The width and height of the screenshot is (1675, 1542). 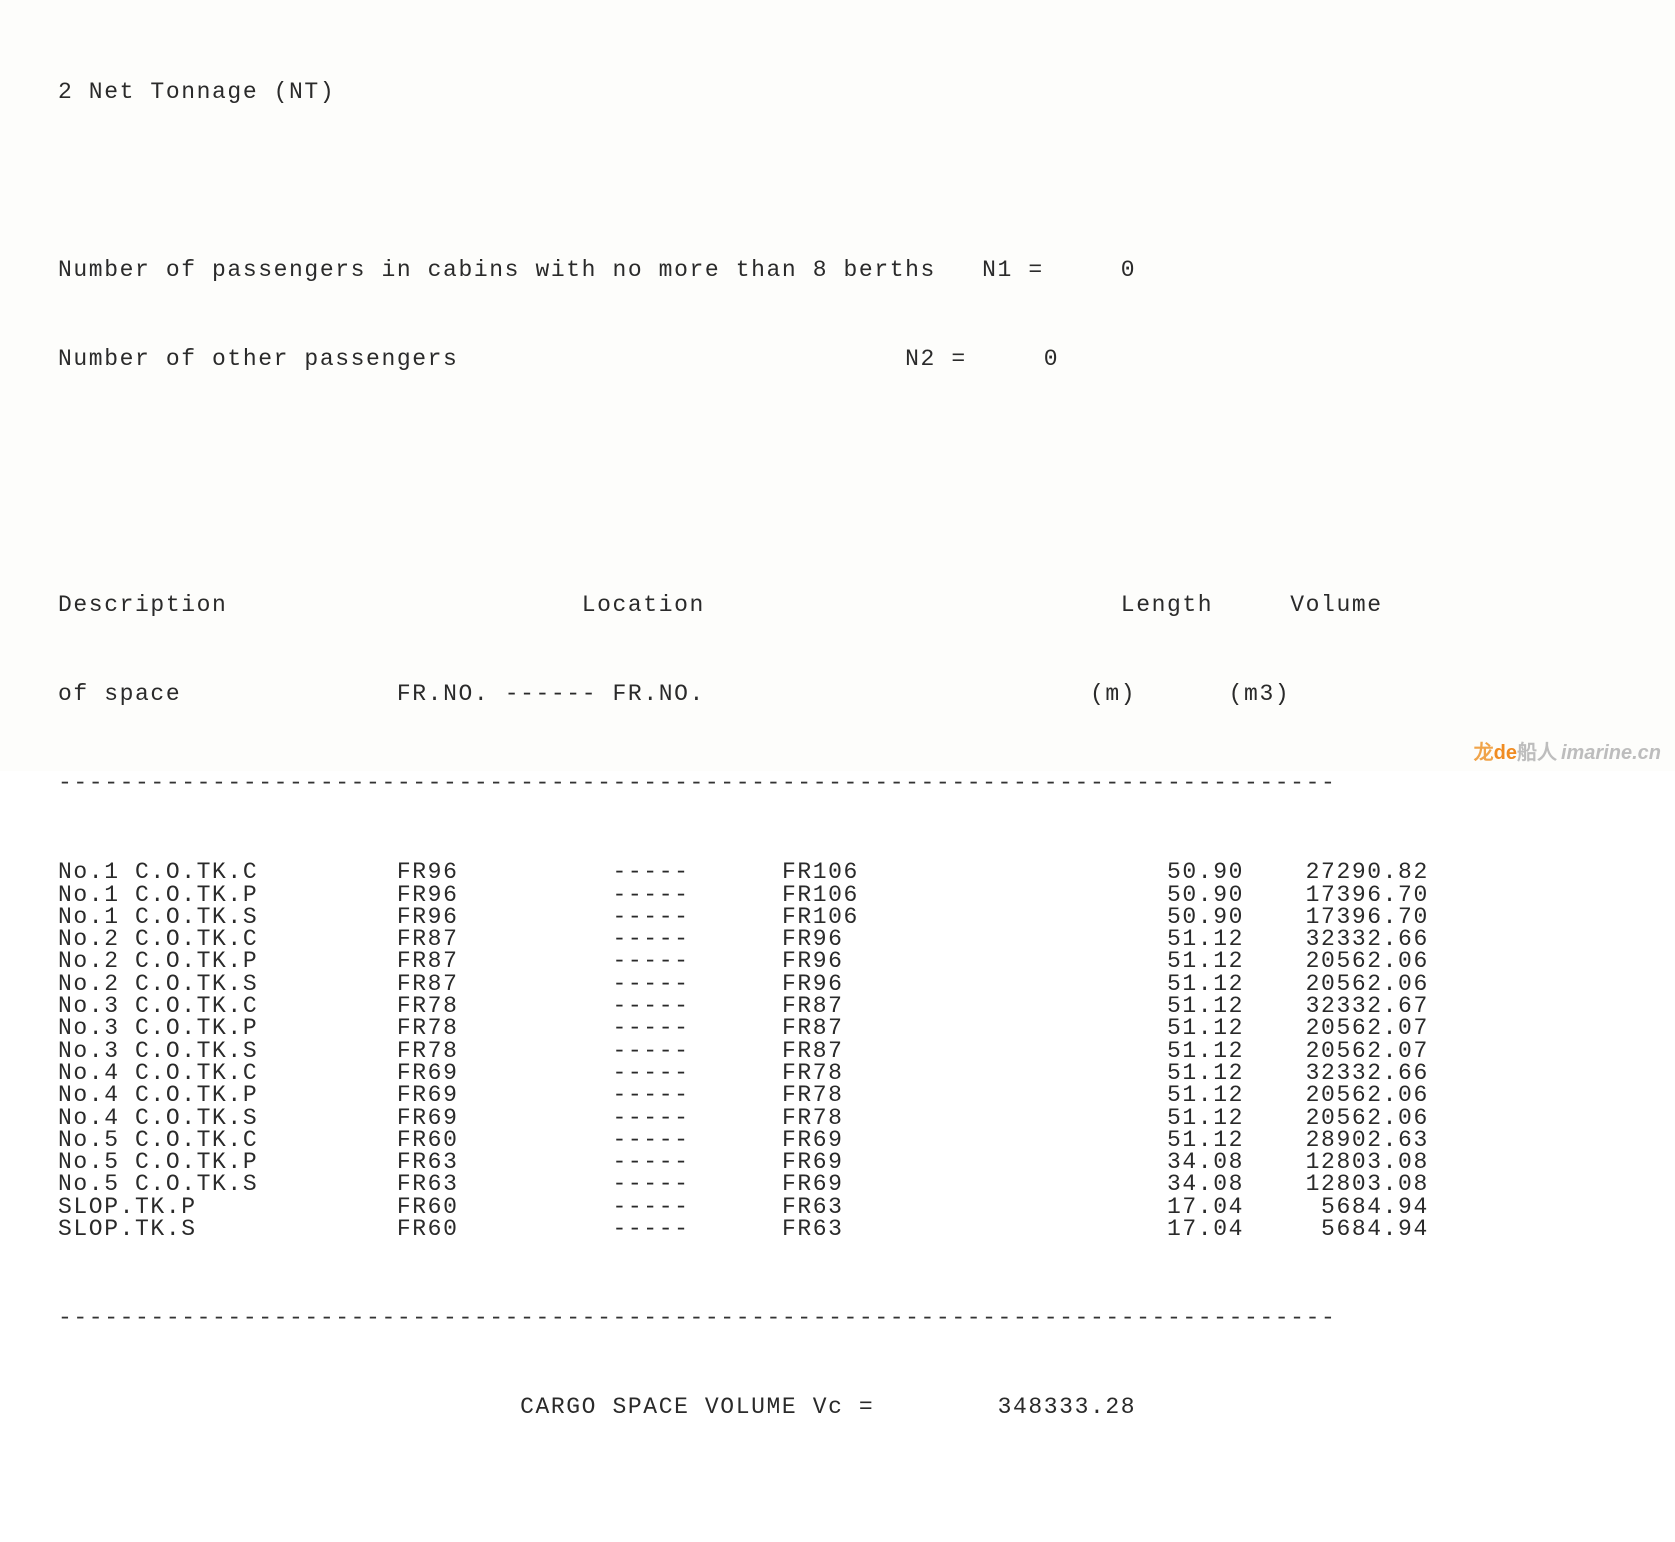 I want to click on passenger-symbol-2: N2 =, so click(x=936, y=359).